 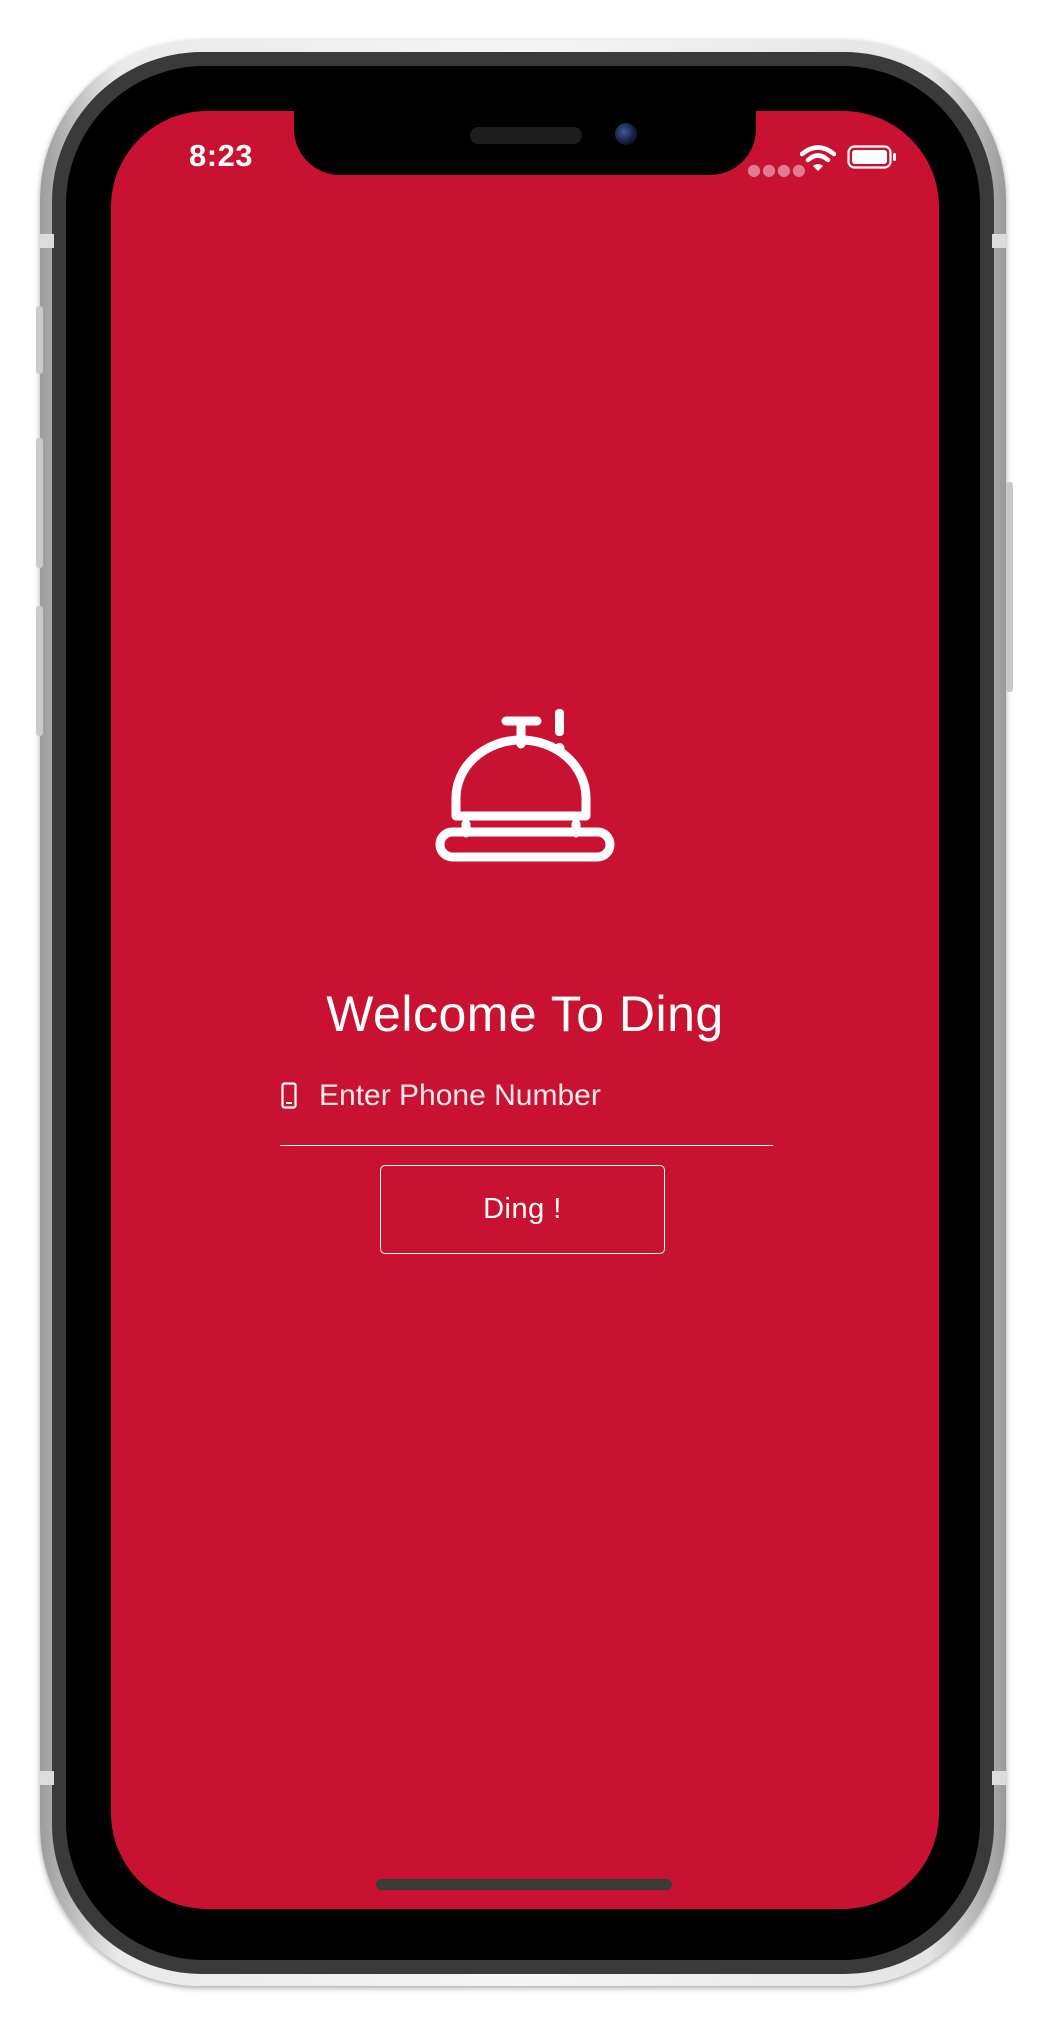 What do you see at coordinates (777, 169) in the screenshot?
I see `cellular-signal-icon: ●●●●` at bounding box center [777, 169].